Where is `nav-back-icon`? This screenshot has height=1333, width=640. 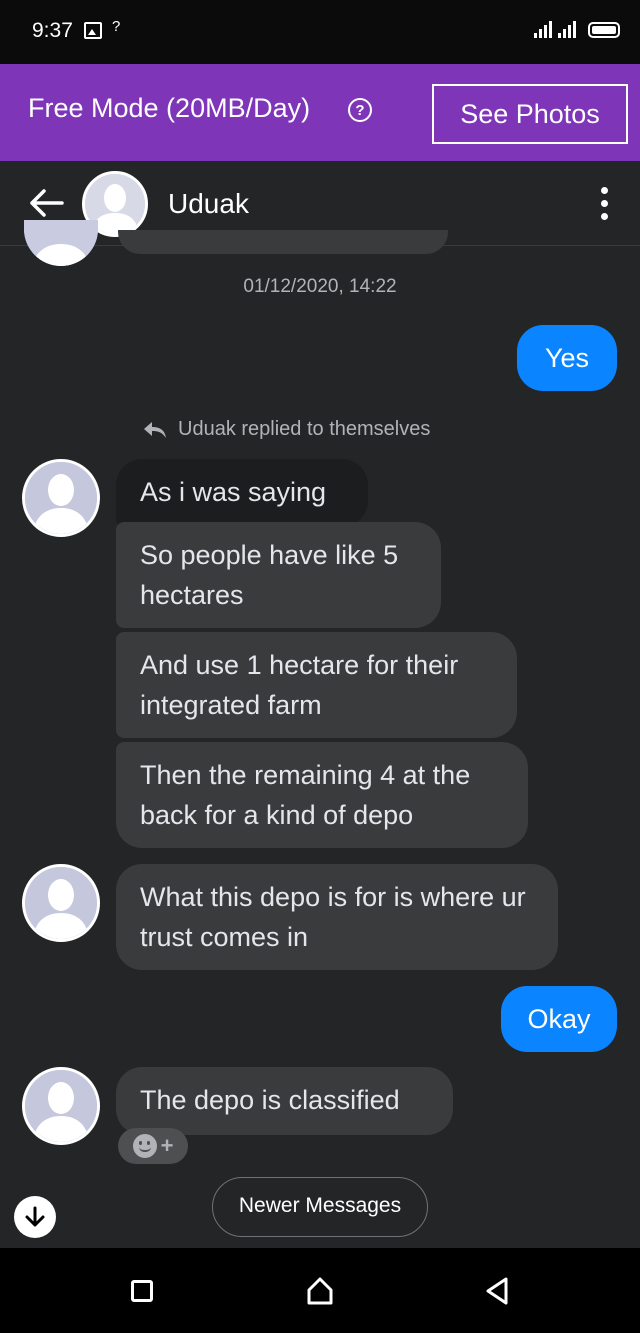
nav-back-icon is located at coordinates (497, 1291).